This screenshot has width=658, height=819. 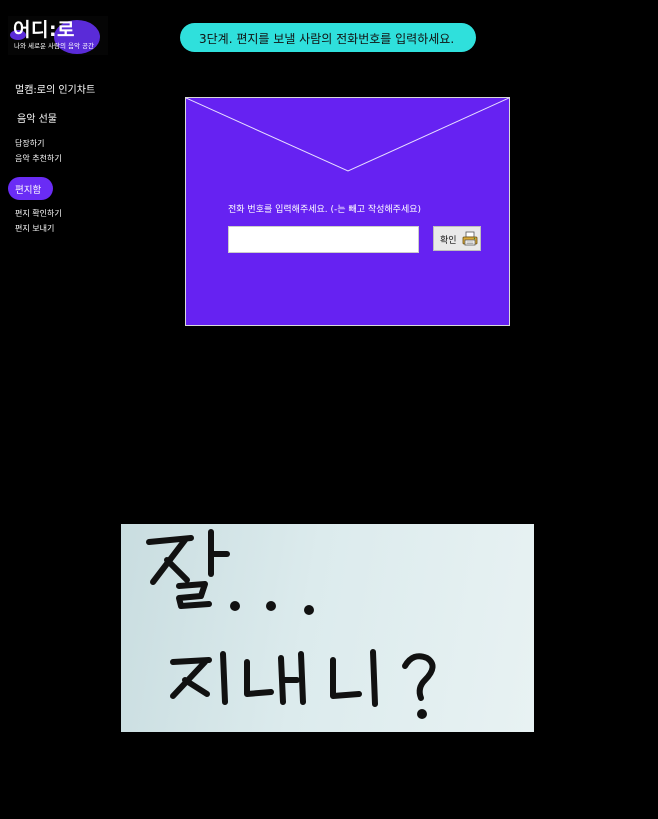 I want to click on phone-prompt-label: 전화 번호를 입력해주세요. (-는 빼고 작성해주세요), so click(x=325, y=210).